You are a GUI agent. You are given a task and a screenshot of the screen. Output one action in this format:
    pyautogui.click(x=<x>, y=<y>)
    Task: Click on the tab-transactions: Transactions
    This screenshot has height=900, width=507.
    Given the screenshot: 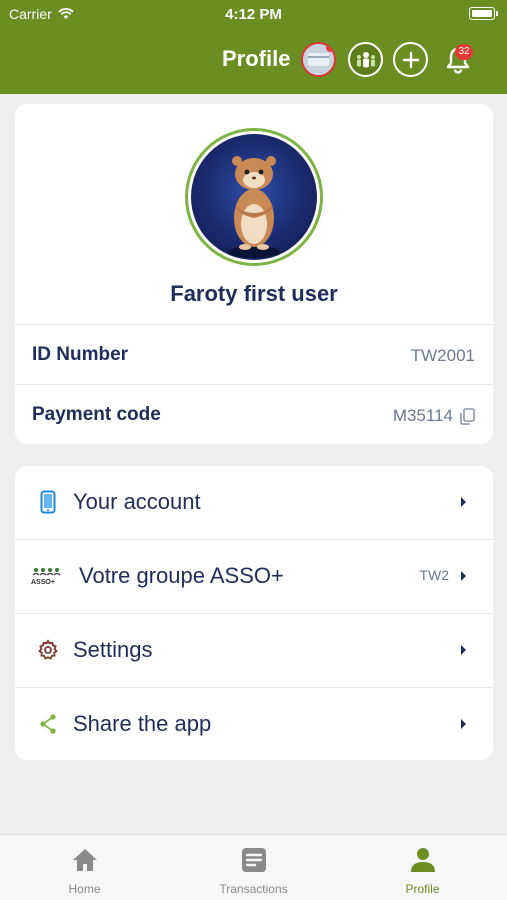 What is the action you would take?
    pyautogui.click(x=253, y=867)
    